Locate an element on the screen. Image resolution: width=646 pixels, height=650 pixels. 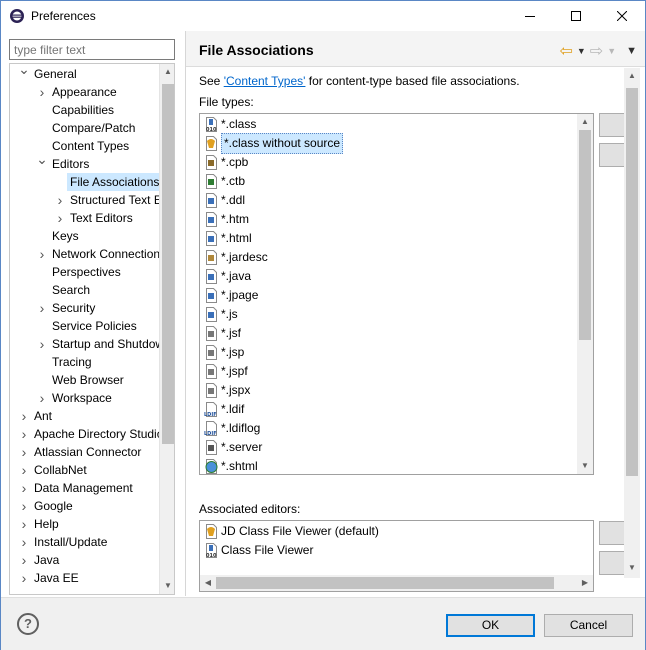
minimize-button is located at coordinates (530, 16).